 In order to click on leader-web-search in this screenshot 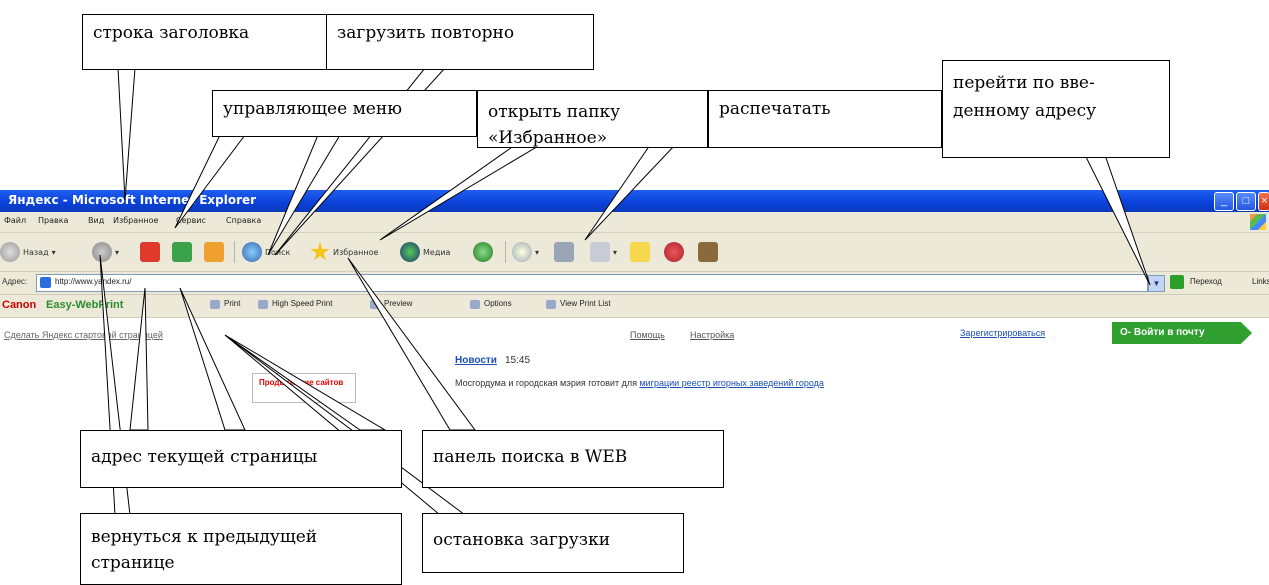, I will do `click(411, 344)`.